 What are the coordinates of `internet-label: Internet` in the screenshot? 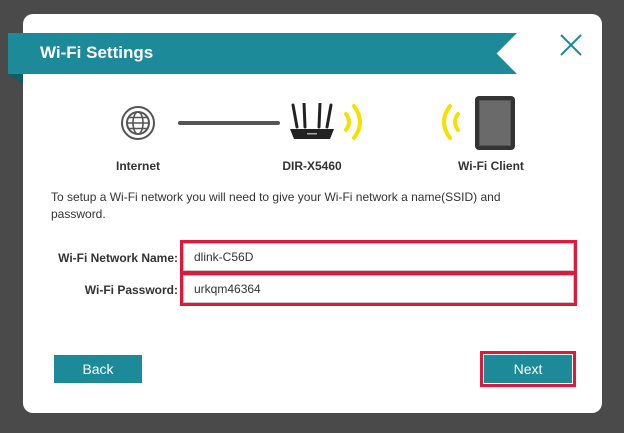 It's located at (137, 166).